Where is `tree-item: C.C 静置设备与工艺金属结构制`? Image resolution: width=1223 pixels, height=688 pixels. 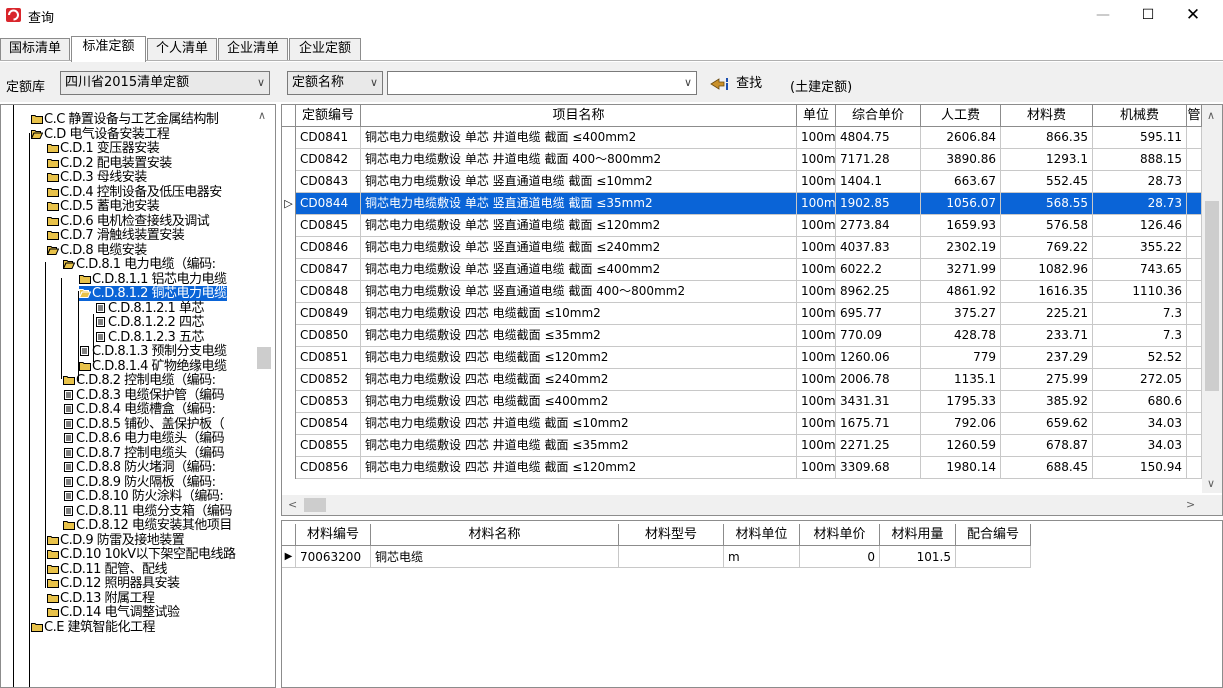
tree-item: C.C 静置设备与工艺金属结构制 is located at coordinates (125, 119).